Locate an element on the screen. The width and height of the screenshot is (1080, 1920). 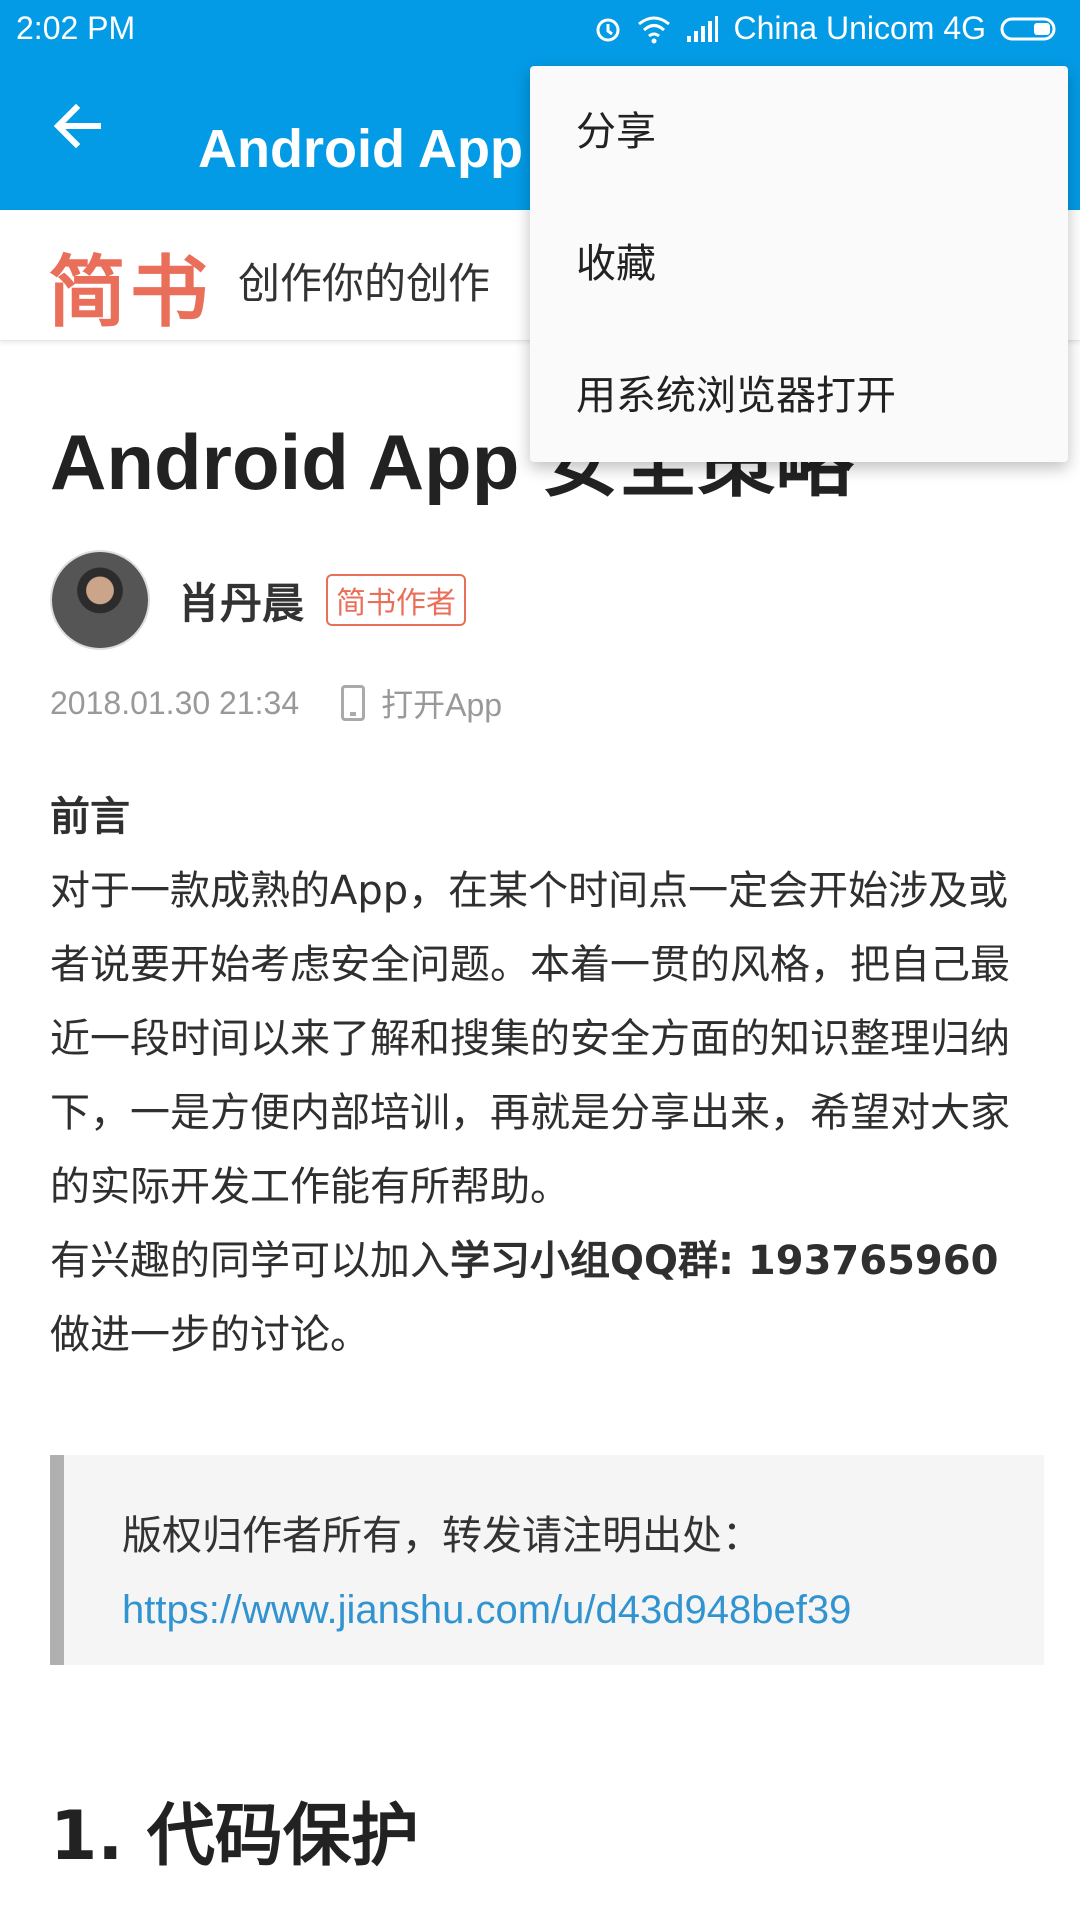
banner-slogan: 创作你的创作 is located at coordinates (364, 283).